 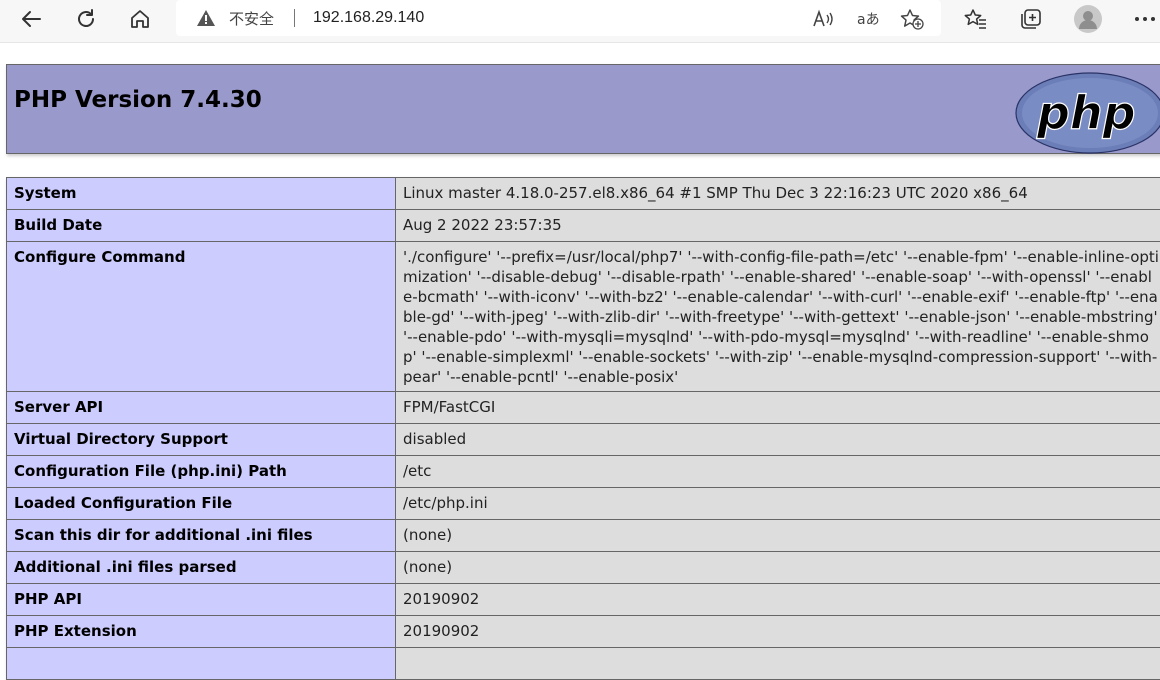 I want to click on row-key: Build Date, so click(x=201, y=226).